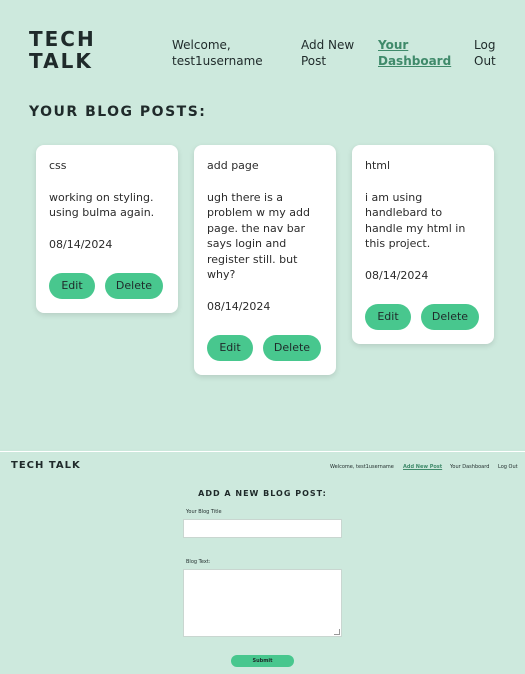 Image resolution: width=525 pixels, height=674 pixels. What do you see at coordinates (61, 61) in the screenshot?
I see `logo-line2: TALK` at bounding box center [61, 61].